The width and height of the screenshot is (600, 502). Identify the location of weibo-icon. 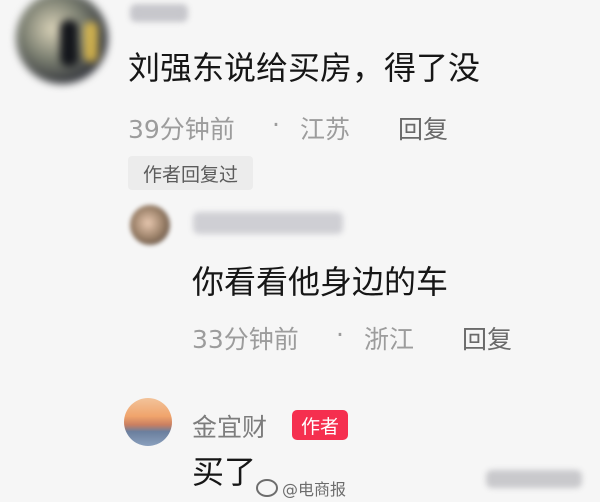
(267, 488).